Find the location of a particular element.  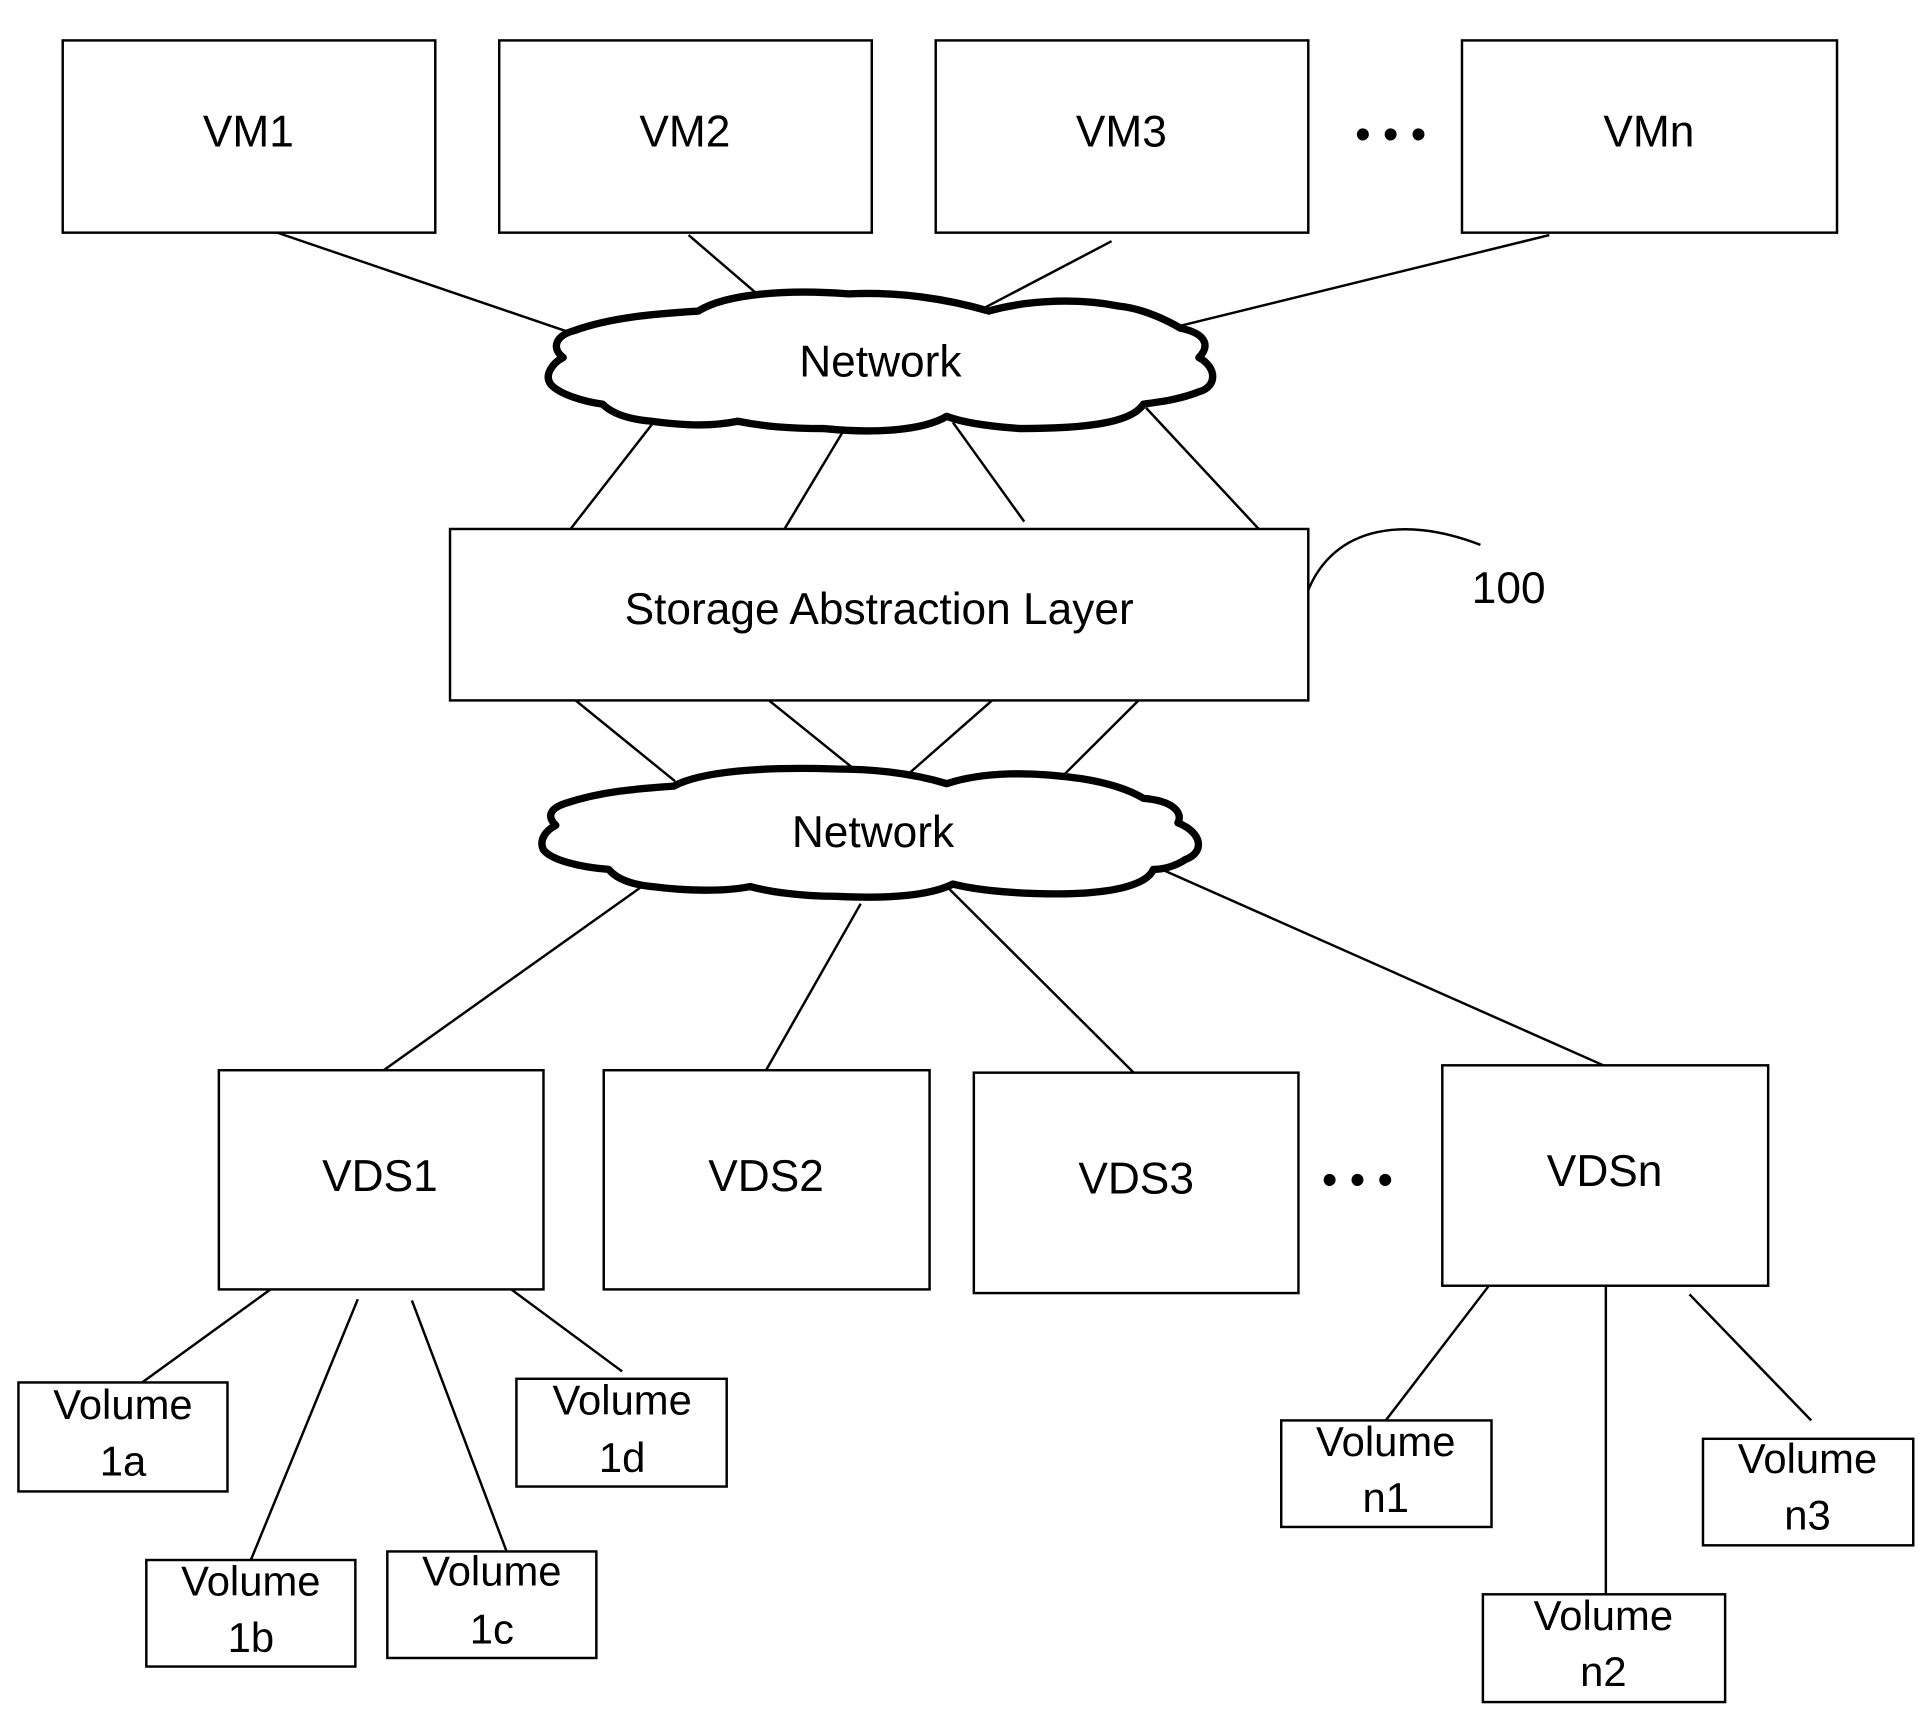

vds-row: VDS1 VDS2 VDS3 • • • VDSn is located at coordinates (993, 1179).